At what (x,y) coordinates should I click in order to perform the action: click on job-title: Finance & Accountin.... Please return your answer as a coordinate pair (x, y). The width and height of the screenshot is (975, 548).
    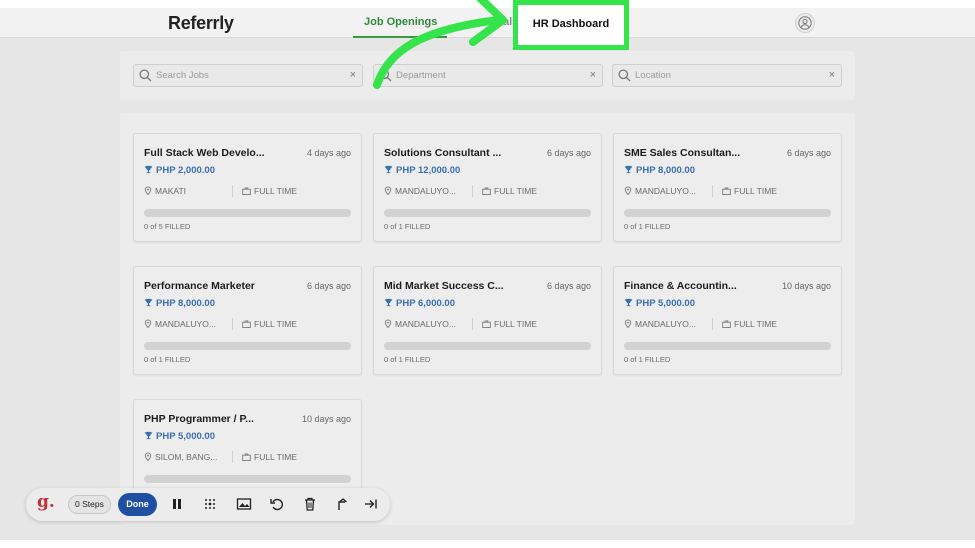
    Looking at the image, I should click on (680, 286).